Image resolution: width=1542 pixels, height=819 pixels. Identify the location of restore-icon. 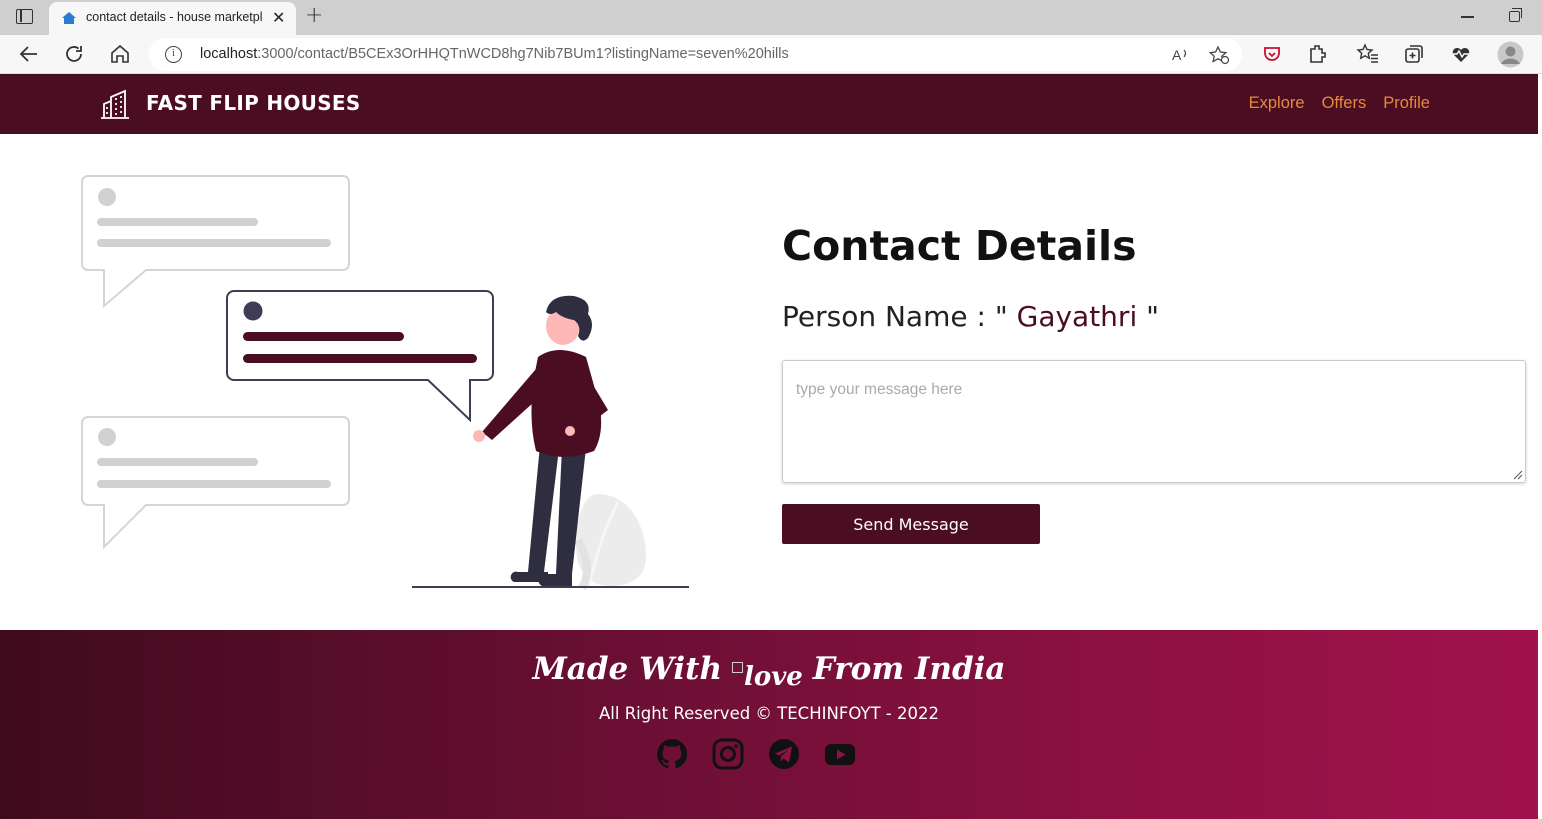
(1515, 15).